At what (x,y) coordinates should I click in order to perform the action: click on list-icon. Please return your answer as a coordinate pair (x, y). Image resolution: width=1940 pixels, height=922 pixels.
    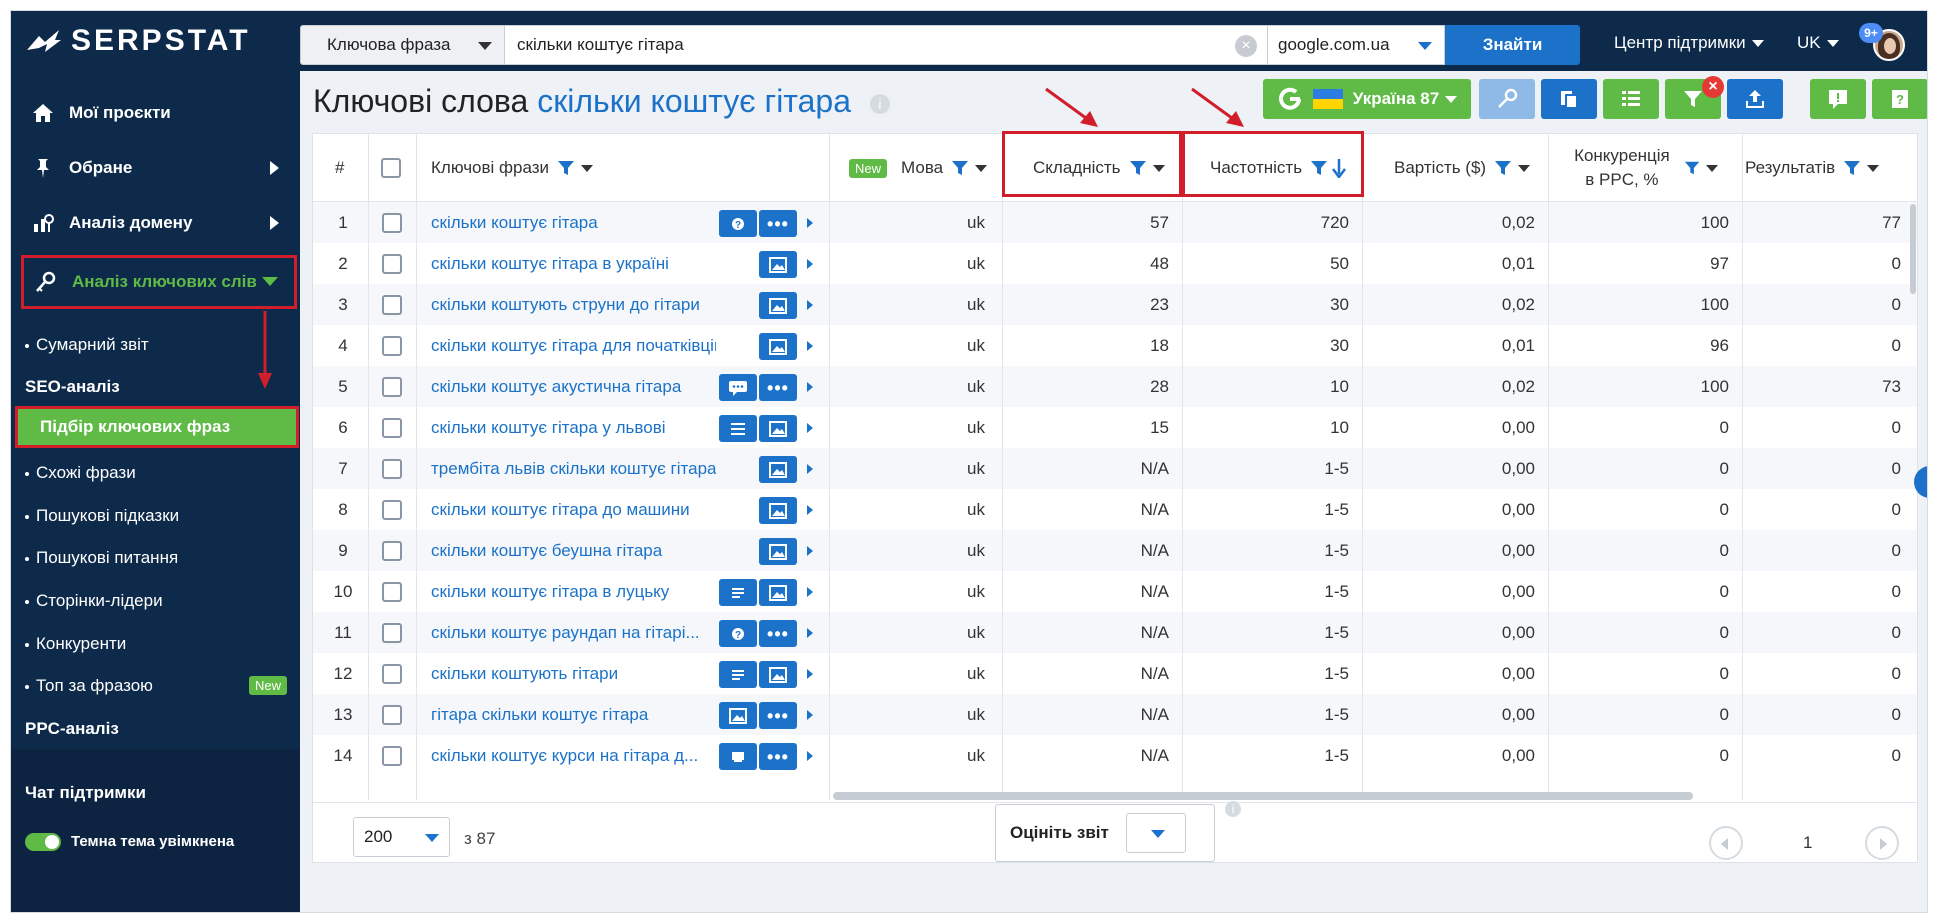
    Looking at the image, I should click on (738, 428).